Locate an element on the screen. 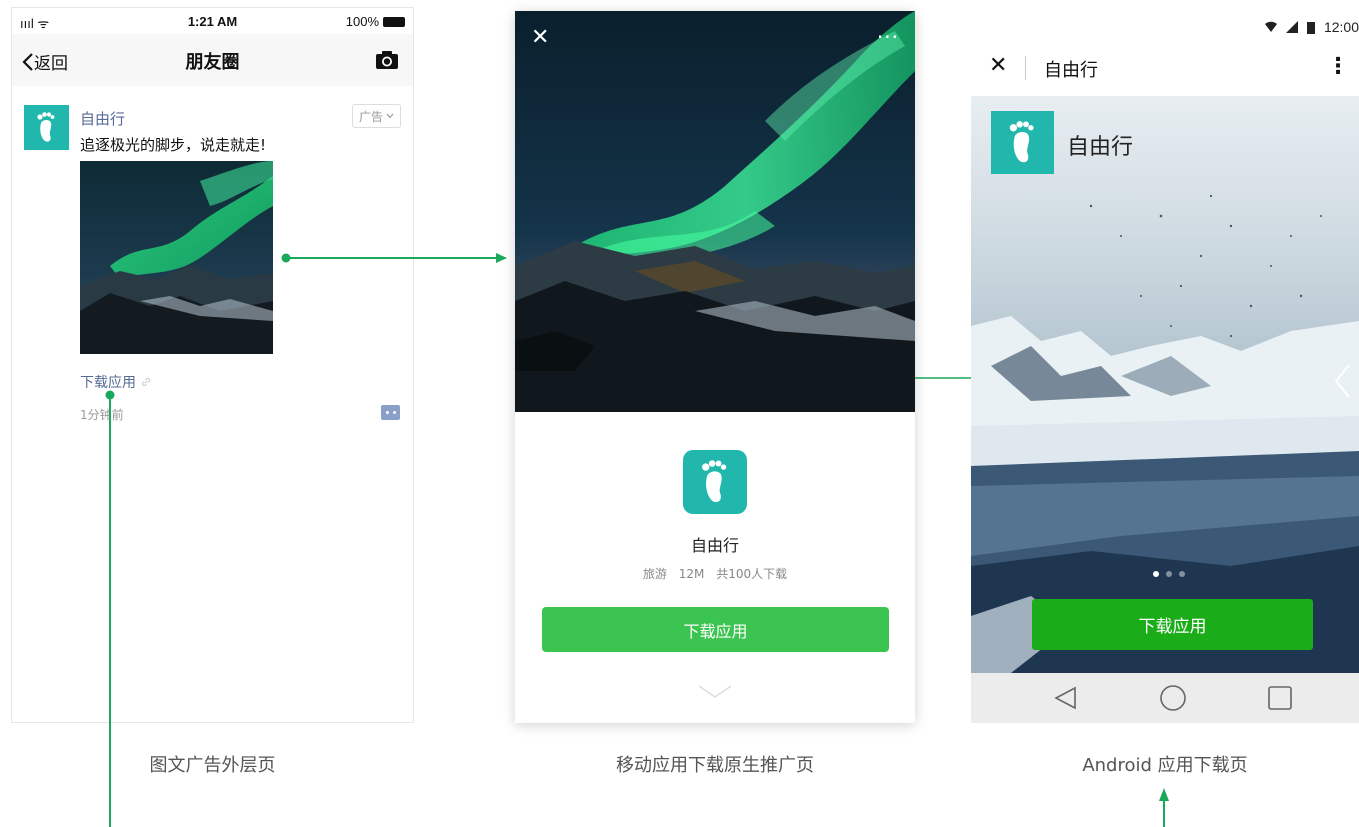 The width and height of the screenshot is (1359, 827). app-meta: 旅游 12M 共100人下载 is located at coordinates (715, 573).